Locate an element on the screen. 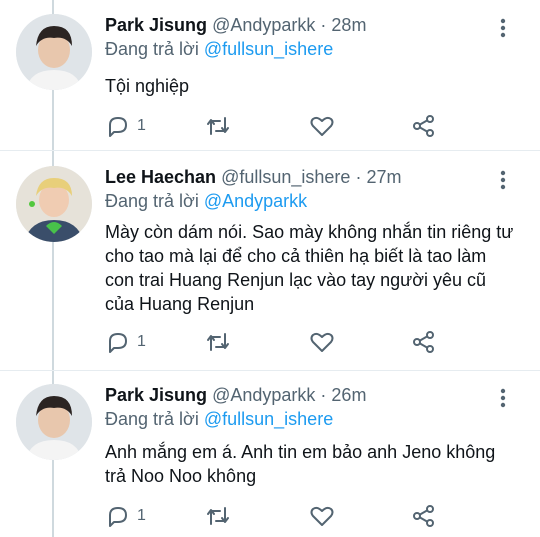  tweet-header: Park Jisung @Andyparkk · 28m is located at coordinates (235, 25).